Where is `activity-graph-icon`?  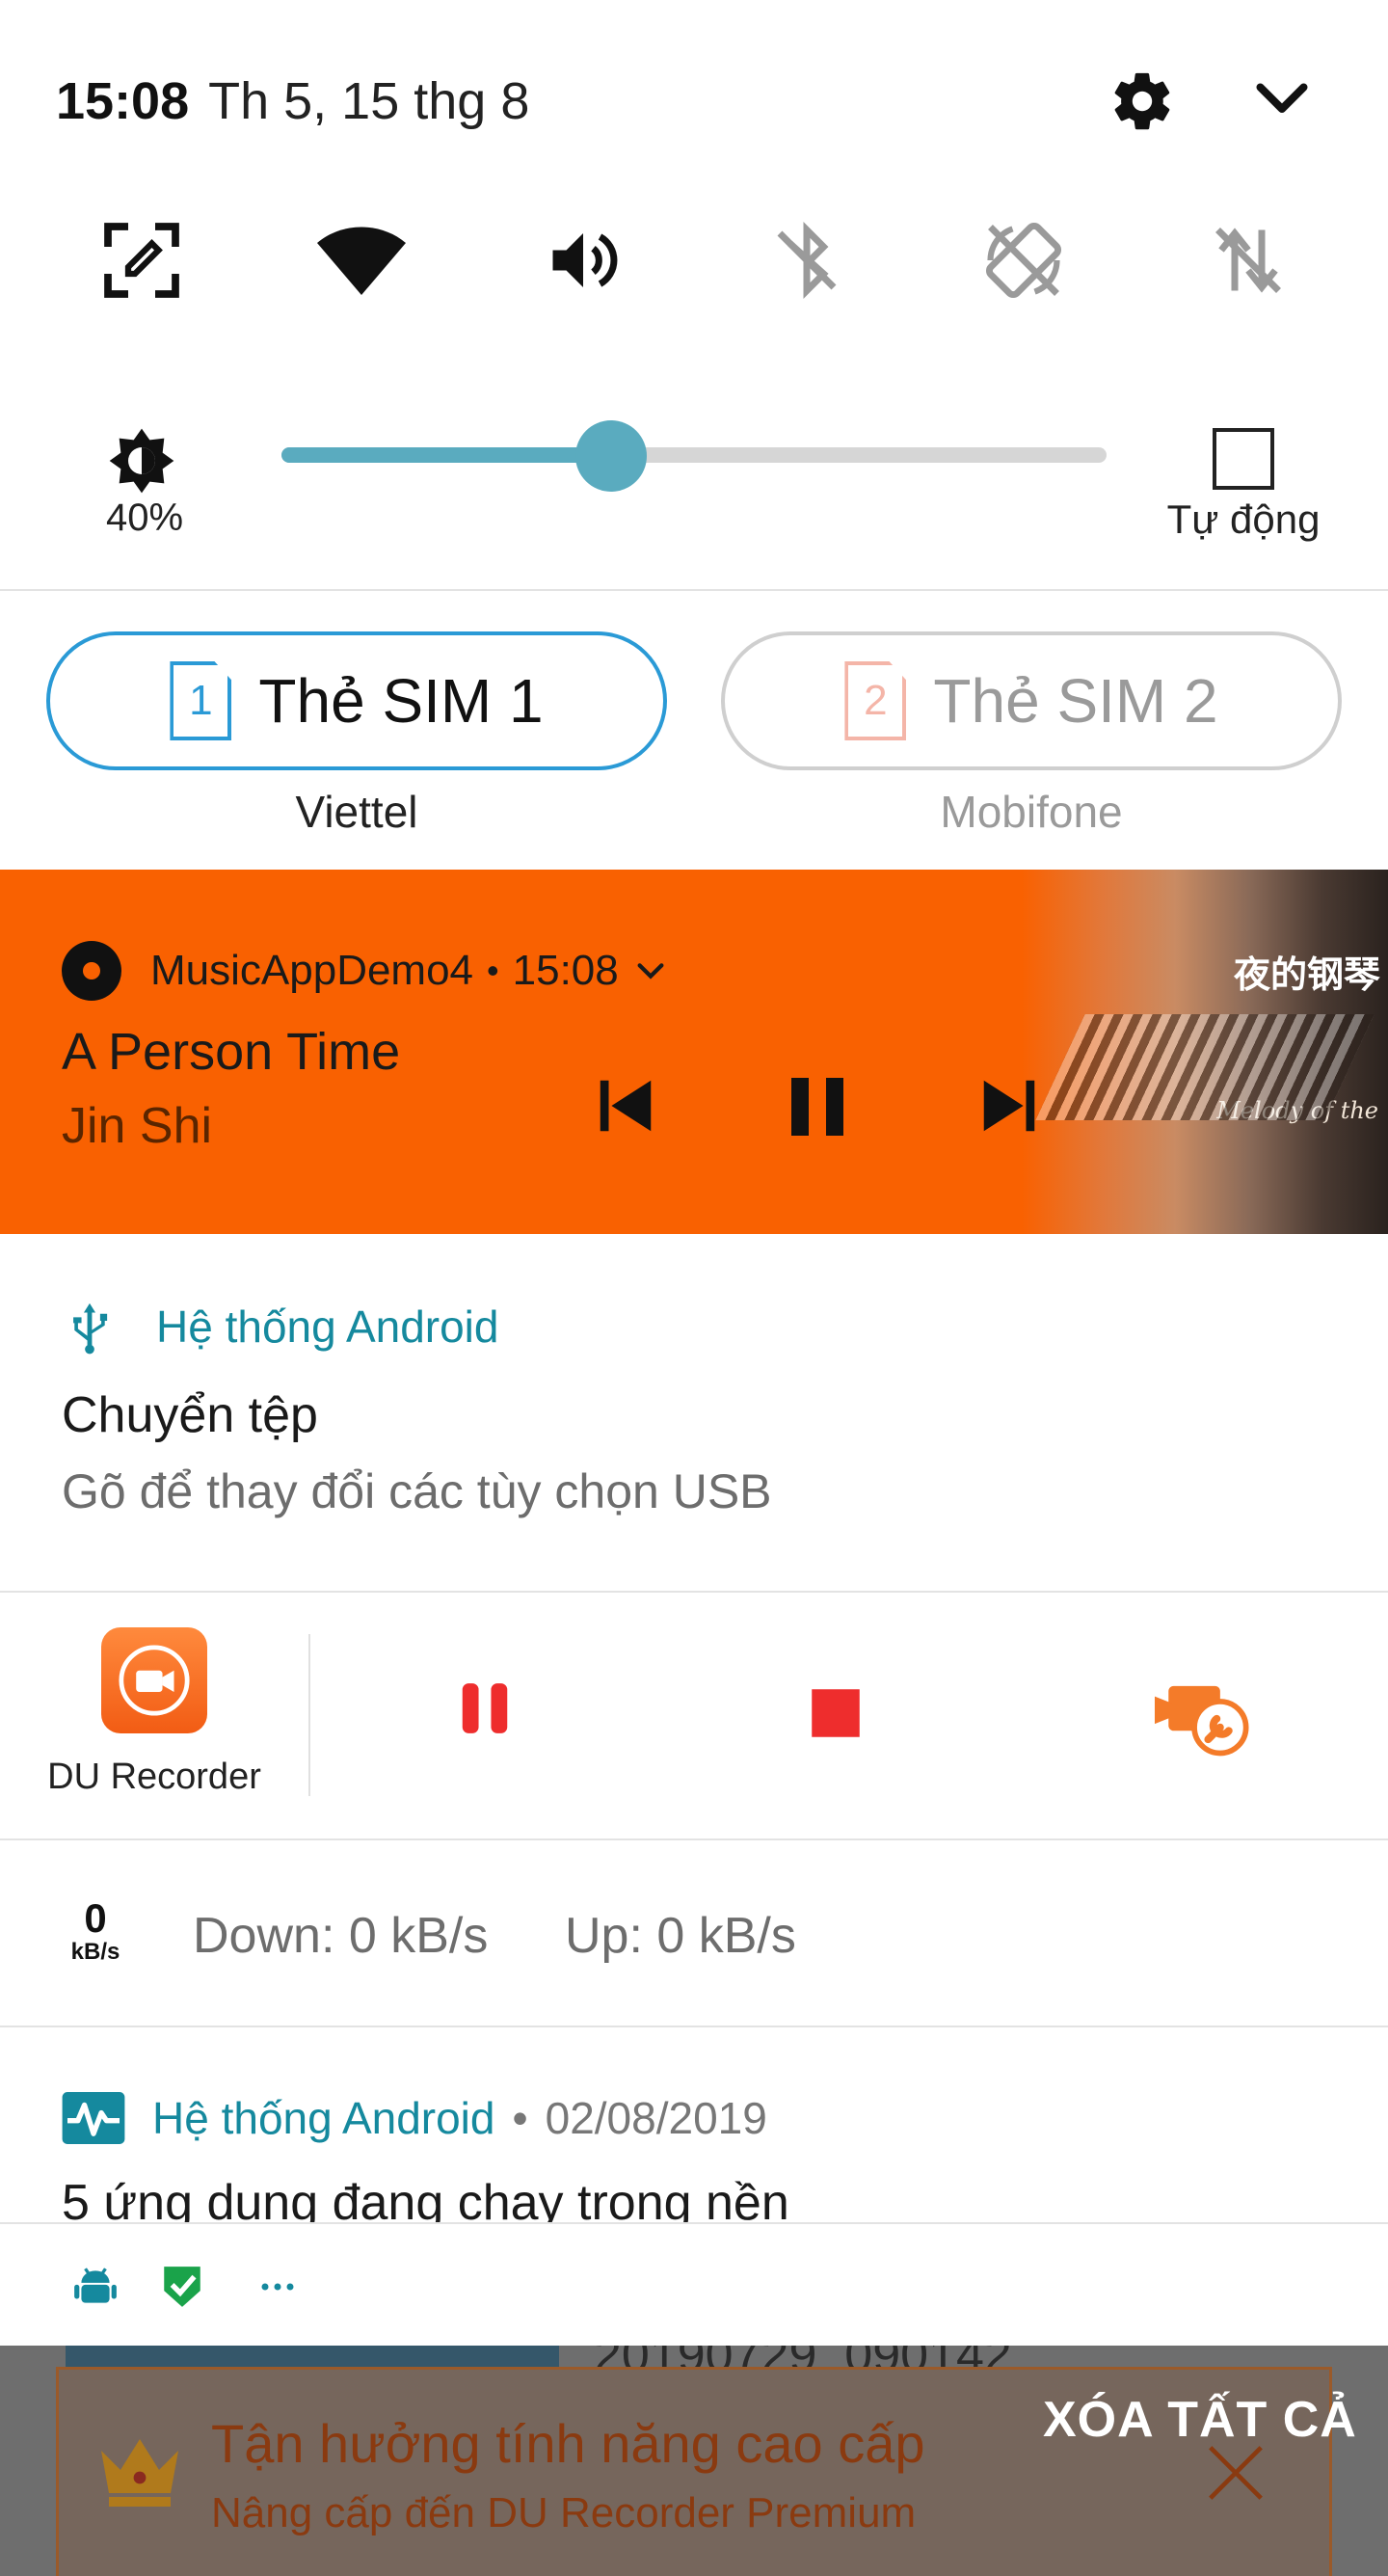
activity-graph-icon is located at coordinates (93, 2118).